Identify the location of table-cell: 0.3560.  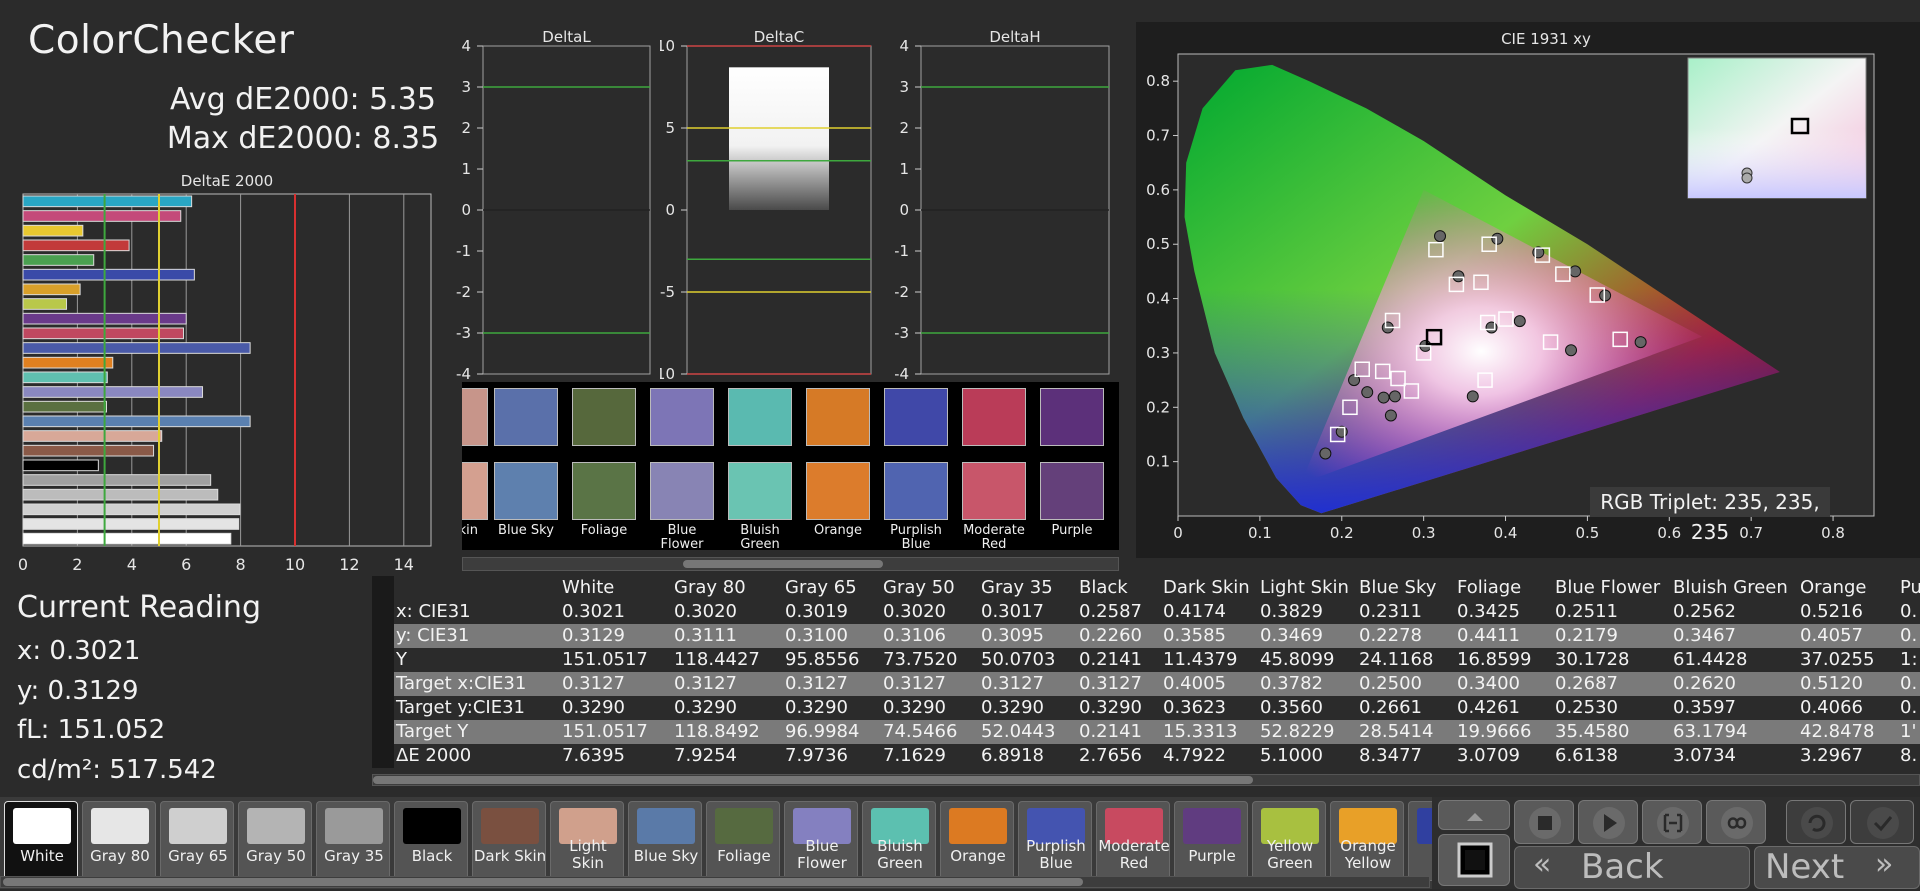
(1291, 707).